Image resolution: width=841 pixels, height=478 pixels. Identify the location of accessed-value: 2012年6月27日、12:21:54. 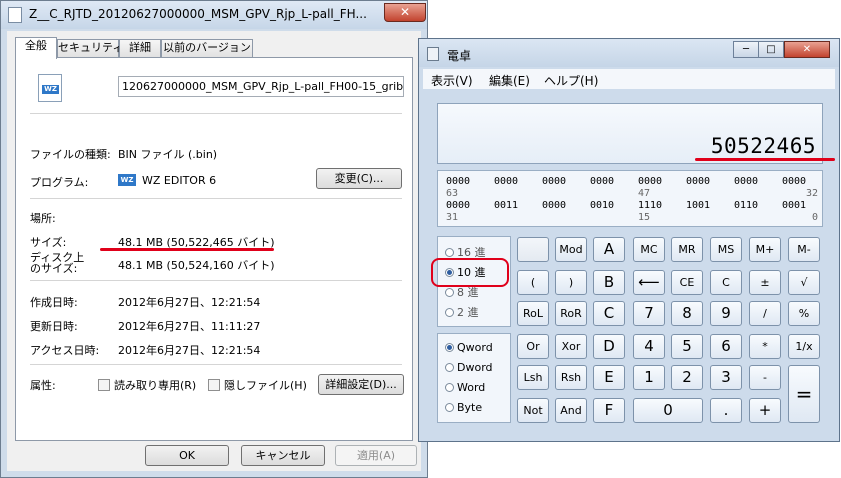
(189, 350).